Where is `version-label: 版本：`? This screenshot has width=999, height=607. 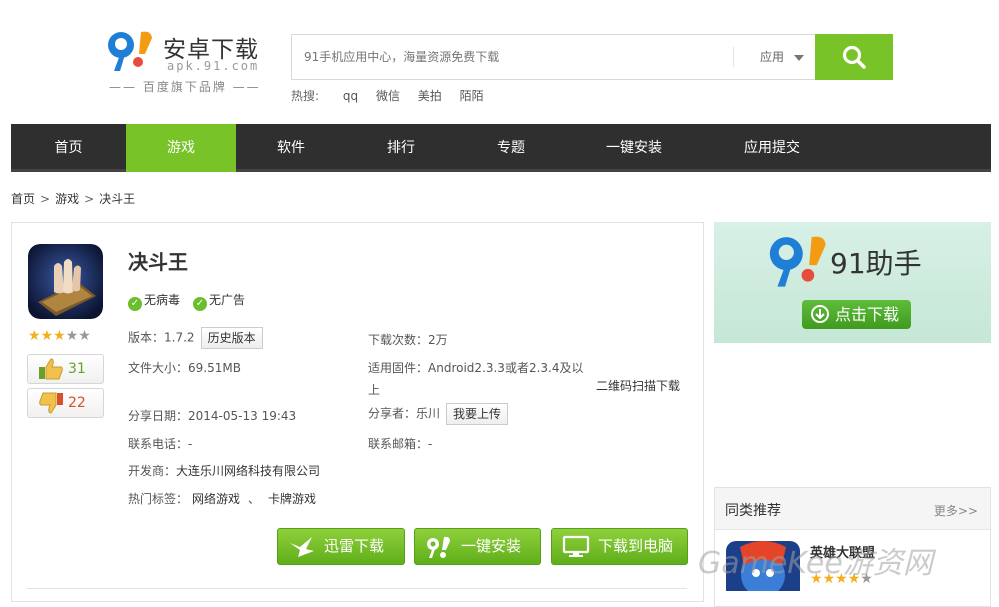
version-label: 版本： is located at coordinates (146, 337).